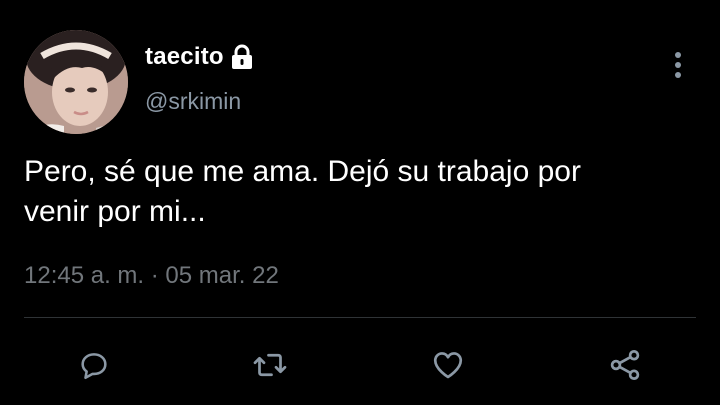  I want to click on retweet-button, so click(270, 365).